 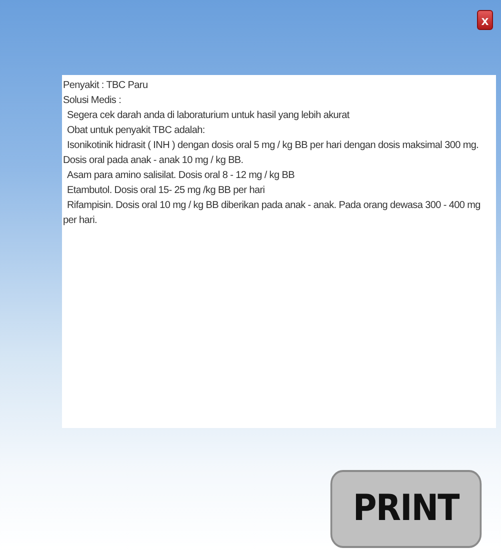 What do you see at coordinates (181, 176) in the screenshot?
I see `result-text: Asam para amino salisilat. Dosis oral 8 - 12 mg / kg BB` at bounding box center [181, 176].